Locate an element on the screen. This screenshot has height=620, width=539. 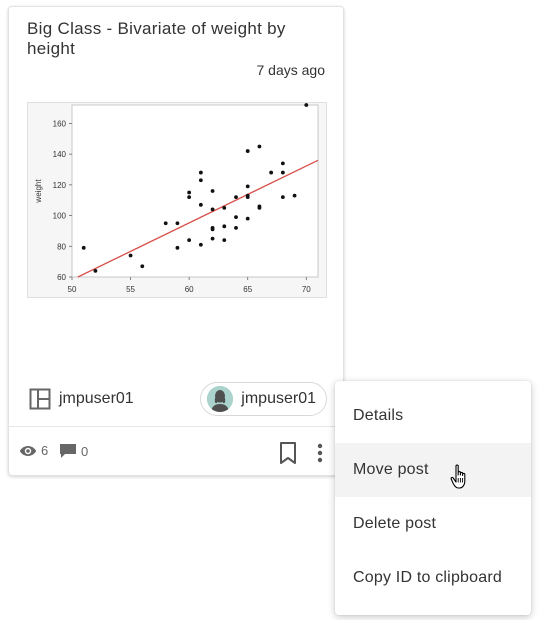
avatar is located at coordinates (220, 399).